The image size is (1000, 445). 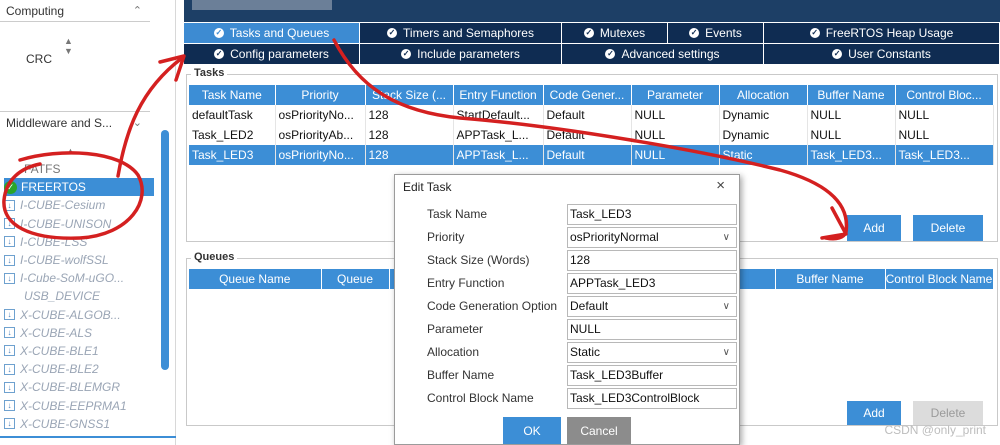 I want to click on field-label: Task Name, so click(x=457, y=214).